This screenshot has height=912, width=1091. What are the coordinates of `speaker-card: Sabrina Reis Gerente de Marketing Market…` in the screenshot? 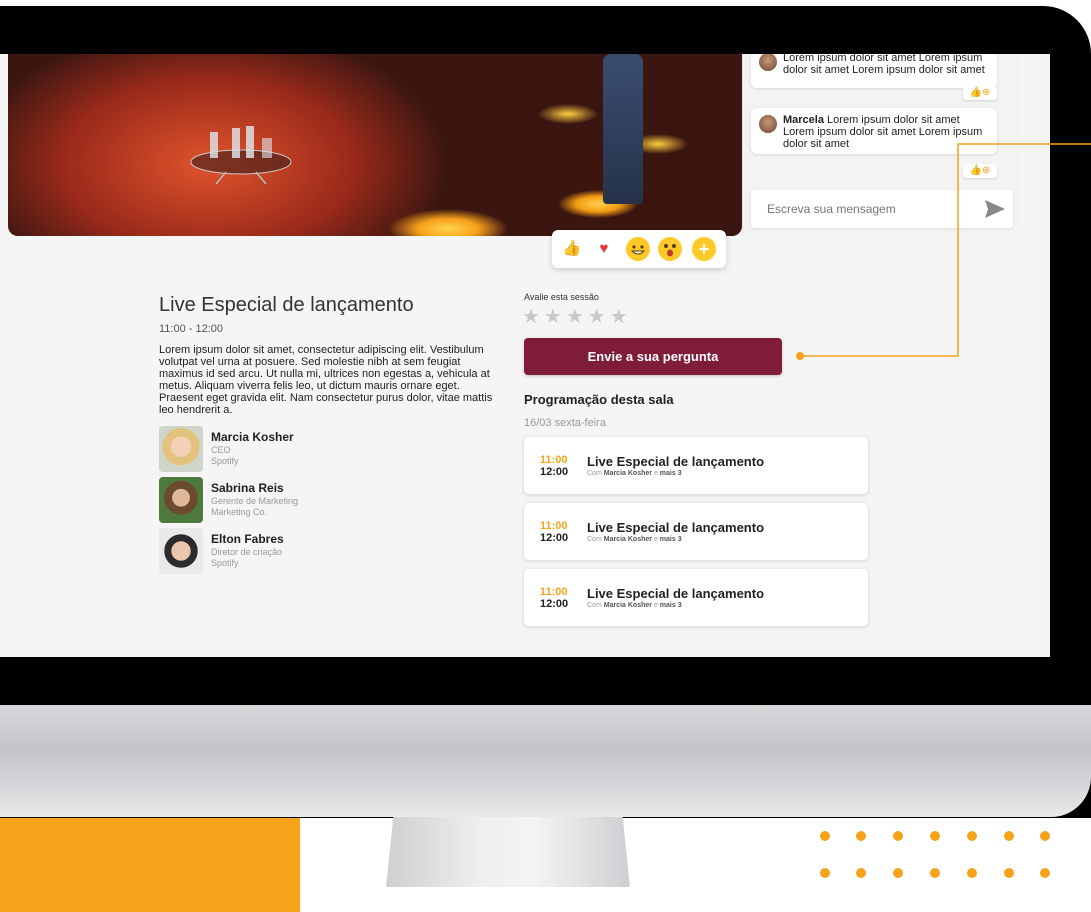 It's located at (289, 500).